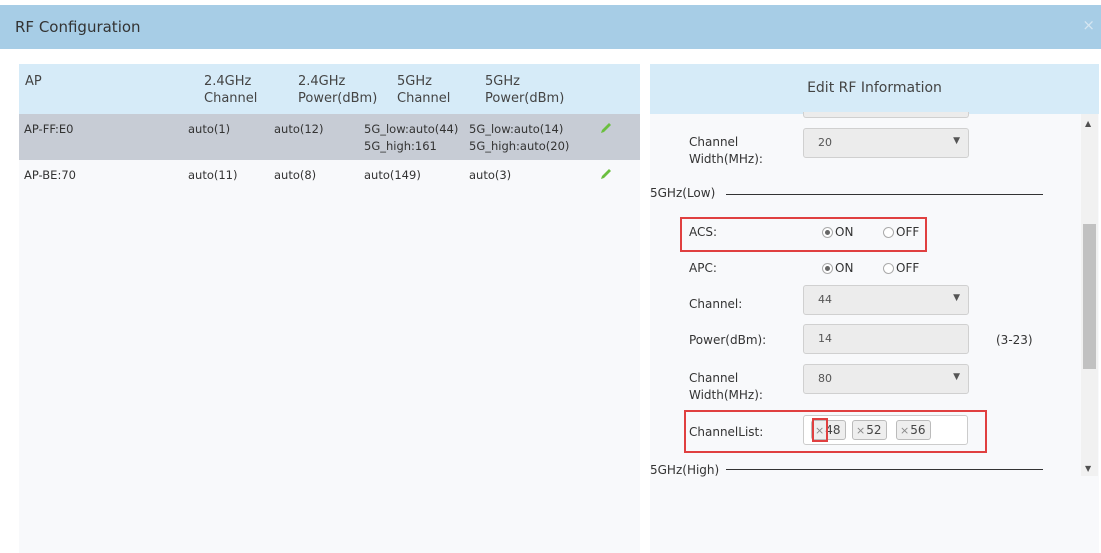  What do you see at coordinates (338, 90) in the screenshot?
I see `column-header-24ghz-power: 2.4GHz Power(dBm)` at bounding box center [338, 90].